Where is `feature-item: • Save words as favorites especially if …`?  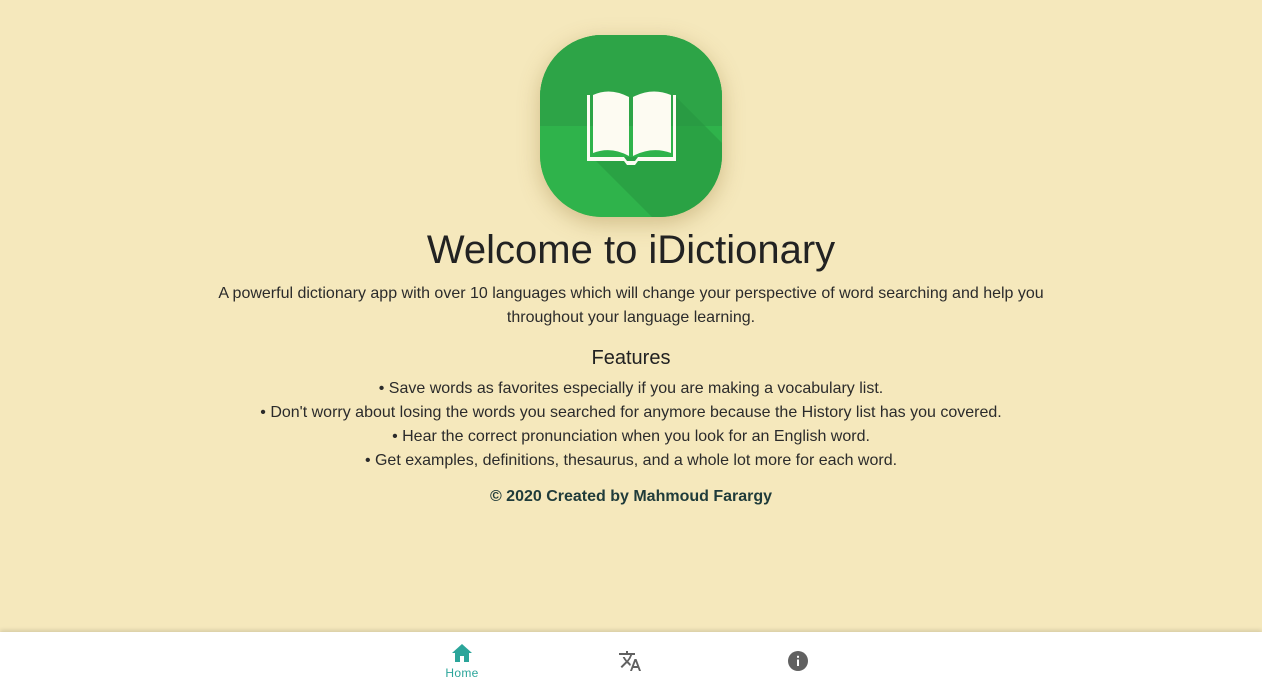
feature-item: • Save words as favorites especially if … is located at coordinates (631, 388).